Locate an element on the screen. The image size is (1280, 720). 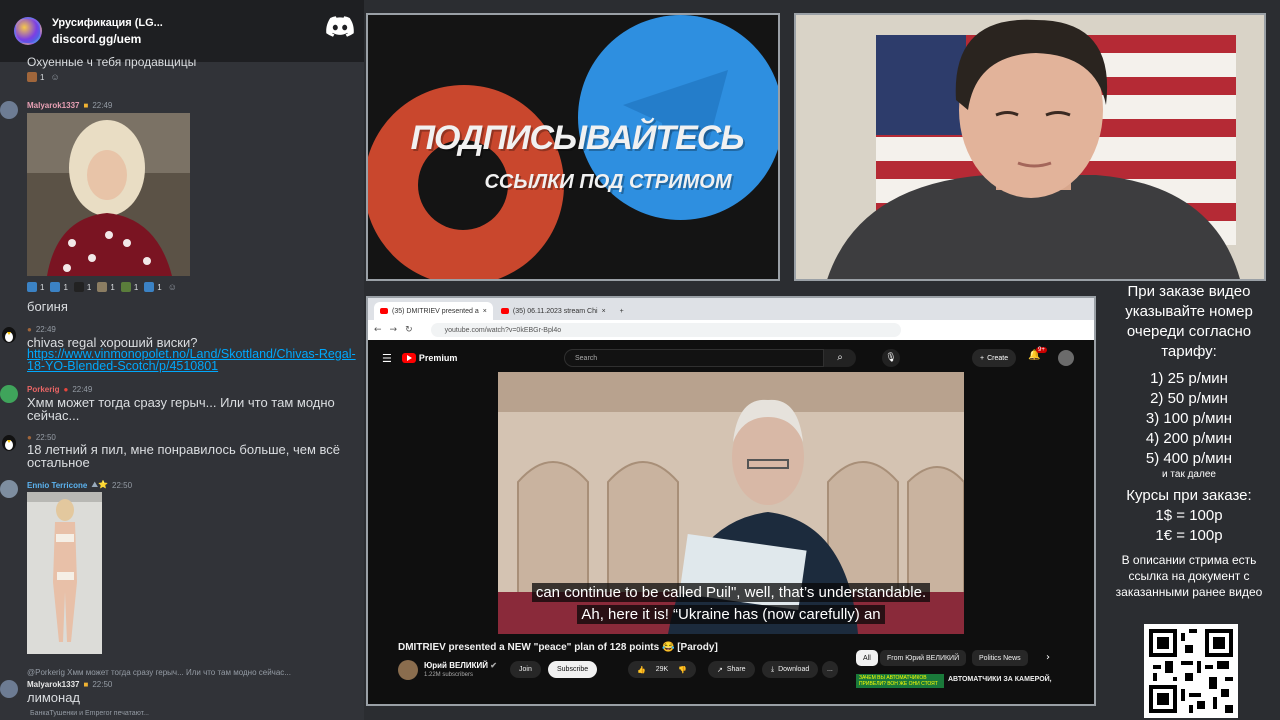
badge-icon: ● is located at coordinates (66, 389).